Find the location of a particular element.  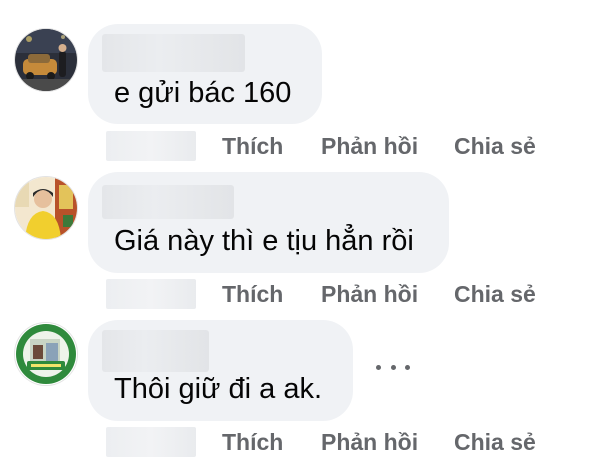

car-photo-avatar-icon is located at coordinates (46, 60).